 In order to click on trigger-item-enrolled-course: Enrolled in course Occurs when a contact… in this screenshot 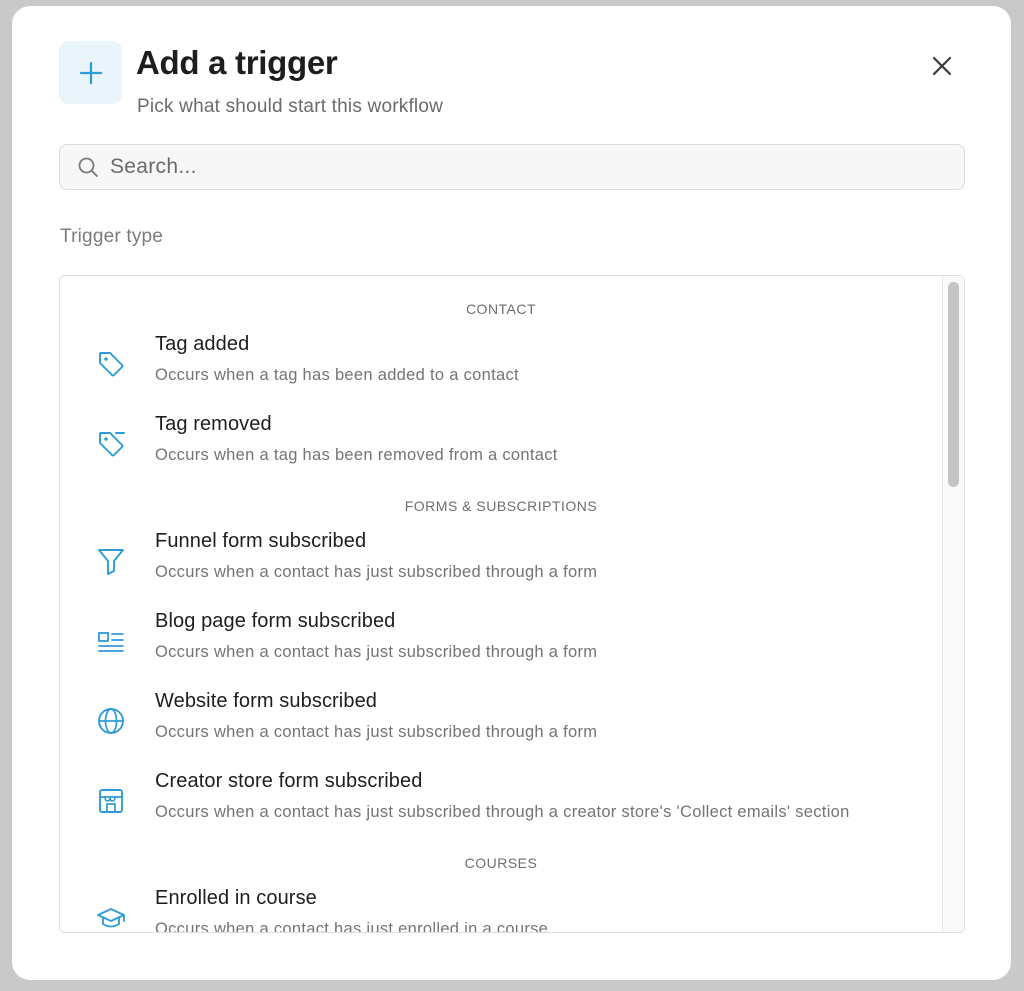, I will do `click(501, 909)`.